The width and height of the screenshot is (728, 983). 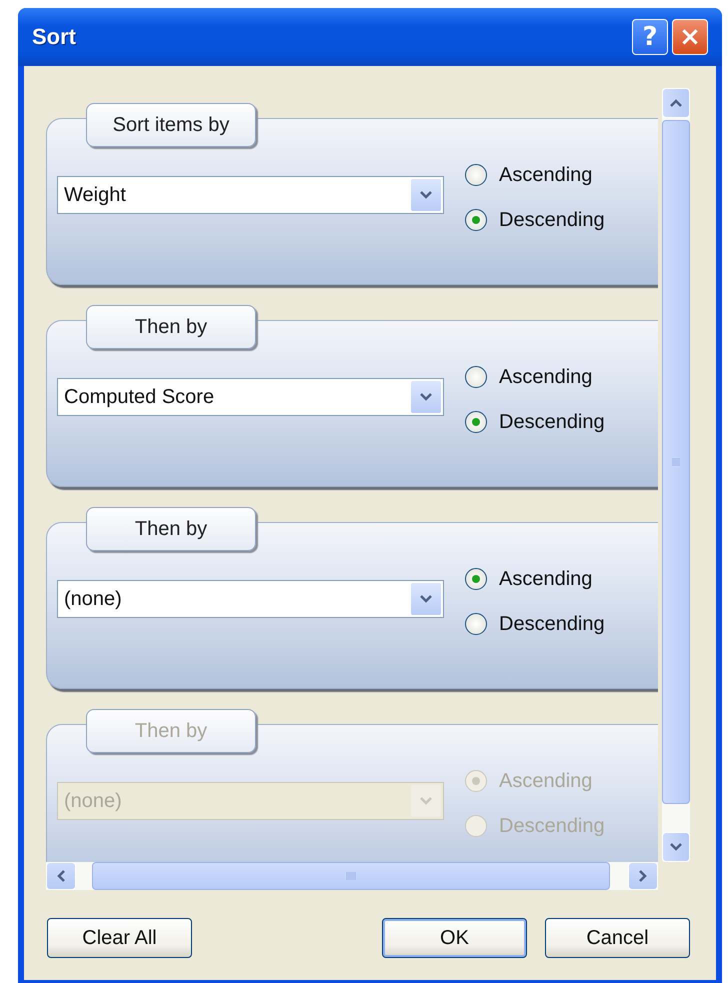 I want to click on scroll-left-button, so click(x=61, y=876).